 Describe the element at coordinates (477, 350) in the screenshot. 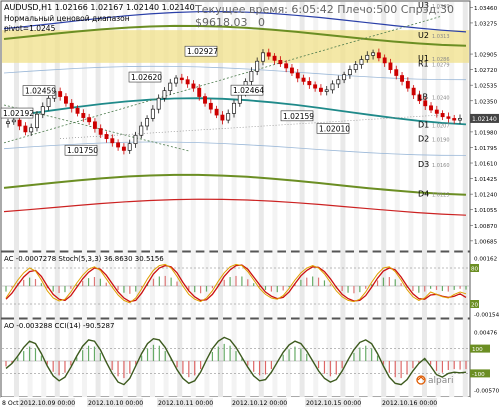

I see `ao-axis-label: 100` at that location.